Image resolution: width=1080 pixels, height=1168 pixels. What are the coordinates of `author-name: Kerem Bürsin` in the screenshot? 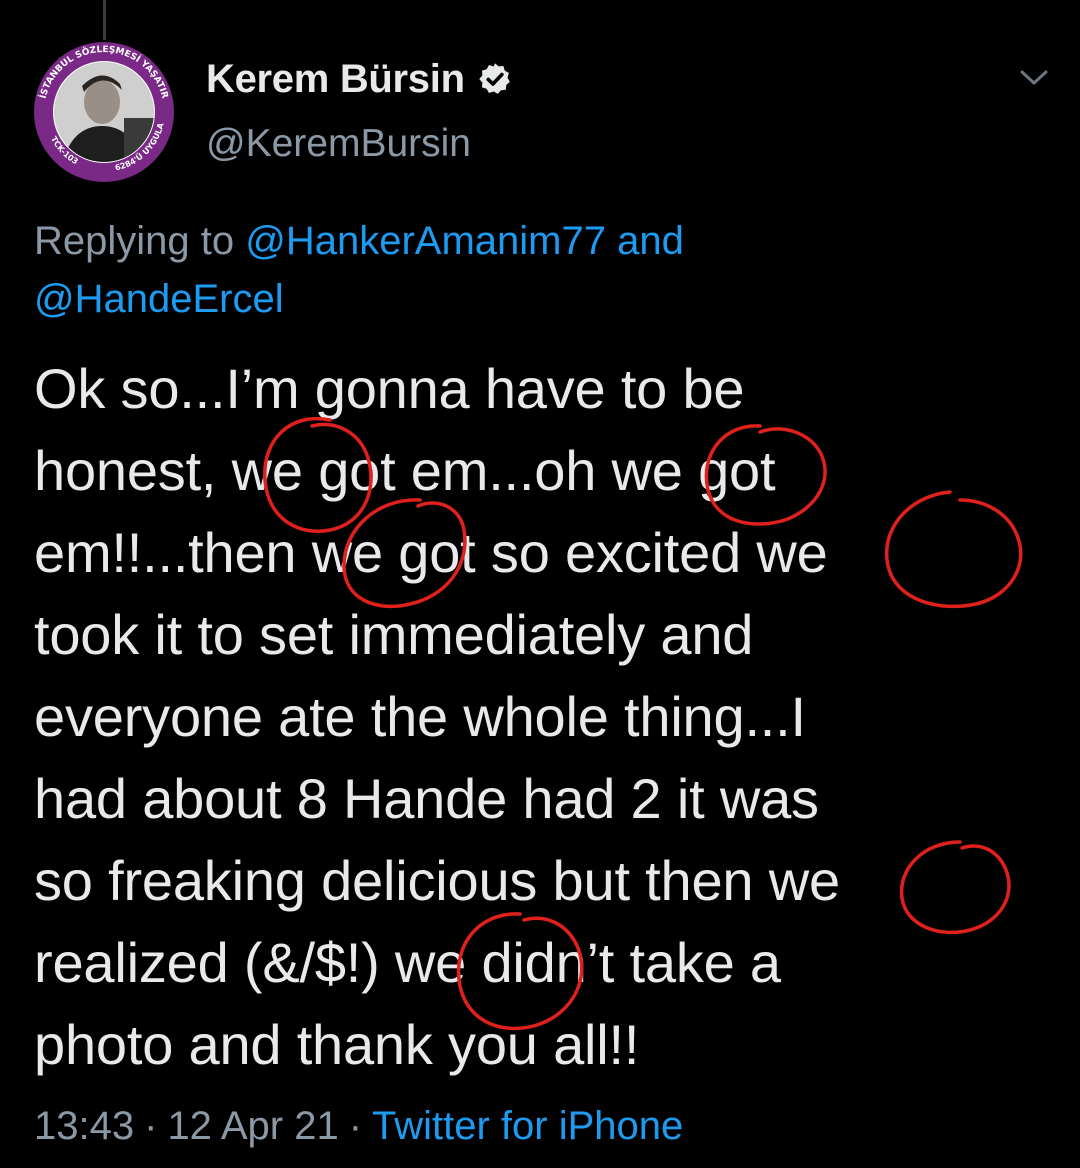 It's located at (335, 79).